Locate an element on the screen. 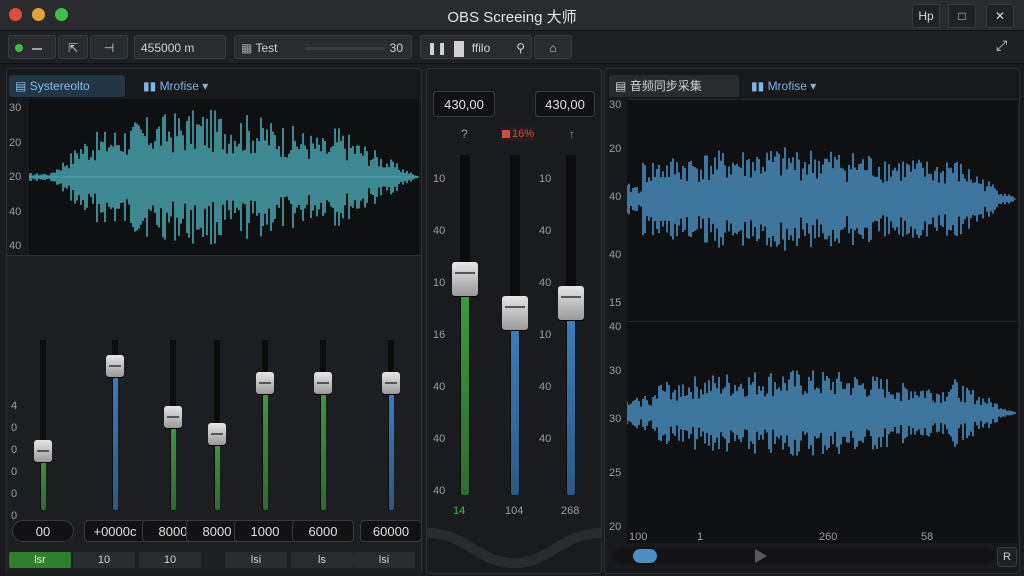 This screenshot has width=1024, height=576. maximize-button: □ is located at coordinates (962, 16).